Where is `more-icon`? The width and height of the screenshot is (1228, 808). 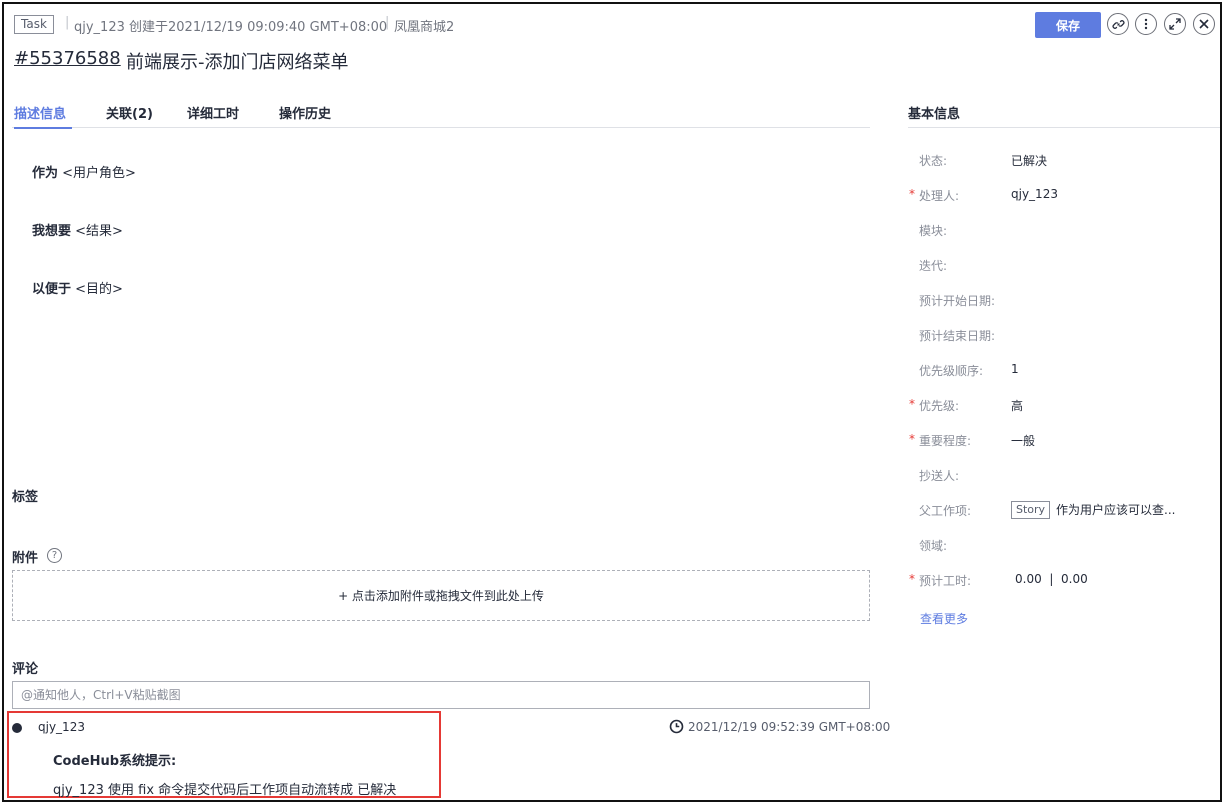 more-icon is located at coordinates (1146, 24).